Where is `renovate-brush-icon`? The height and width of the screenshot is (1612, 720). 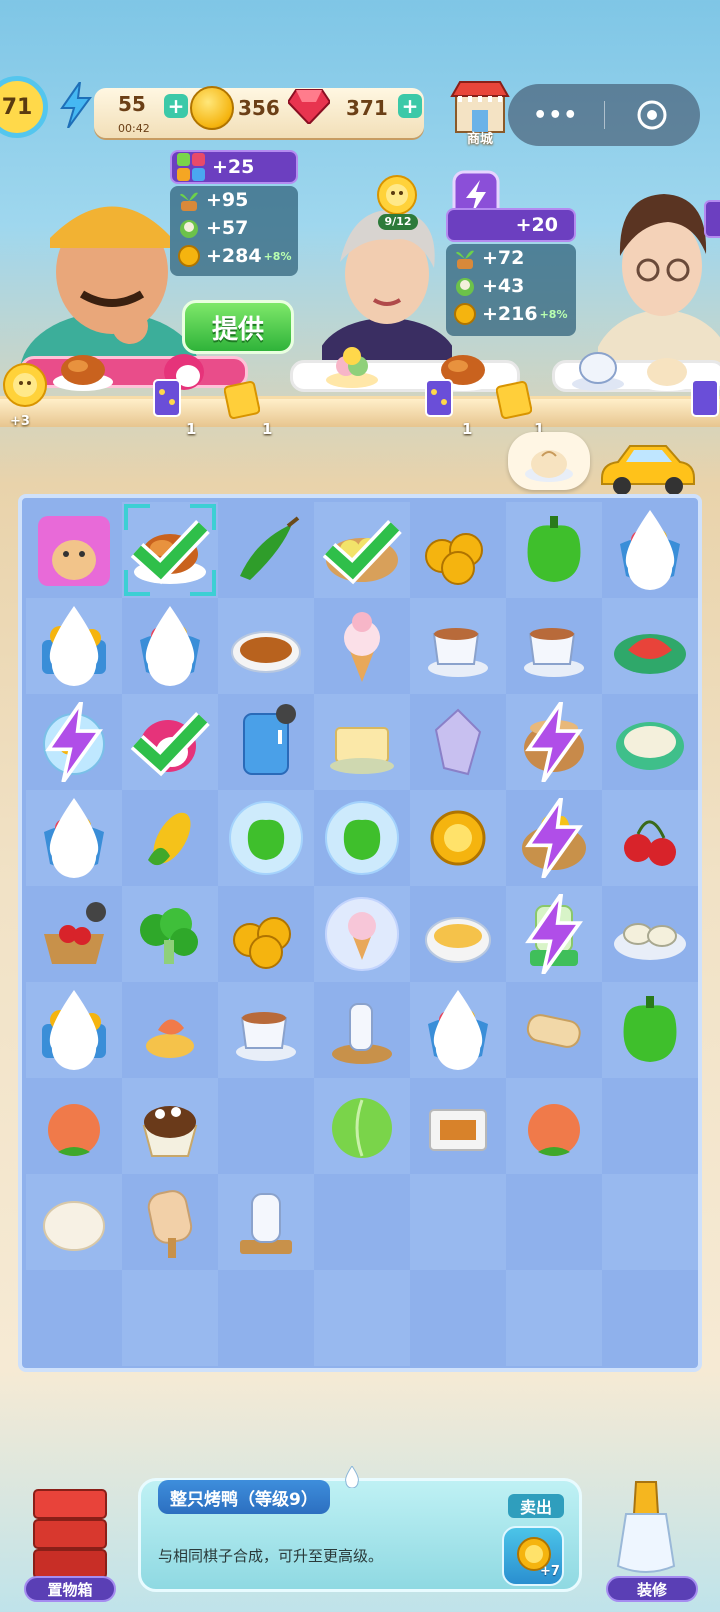 renovate-brush-icon is located at coordinates (652, 1526).